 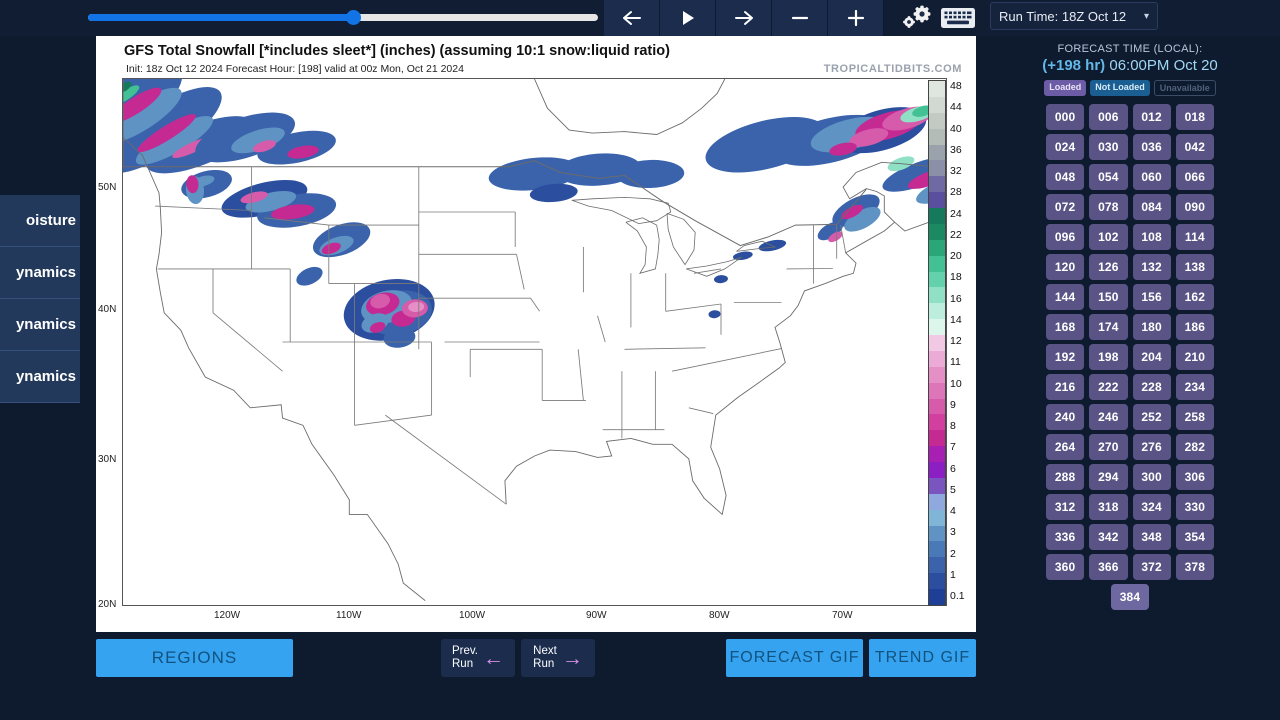 I want to click on prev-run-button: Prev. Run ←, so click(x=478, y=658).